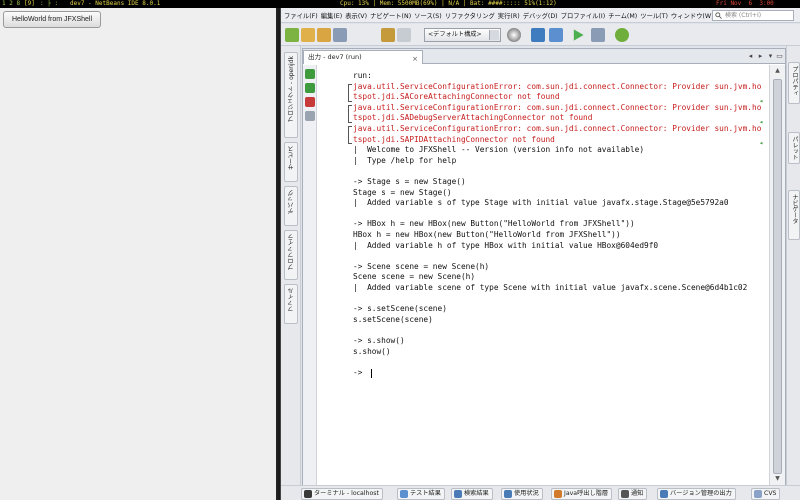  Describe the element at coordinates (363, 57) in the screenshot. I see `tab-output: 出力 - dev7 (run) ×` at that location.